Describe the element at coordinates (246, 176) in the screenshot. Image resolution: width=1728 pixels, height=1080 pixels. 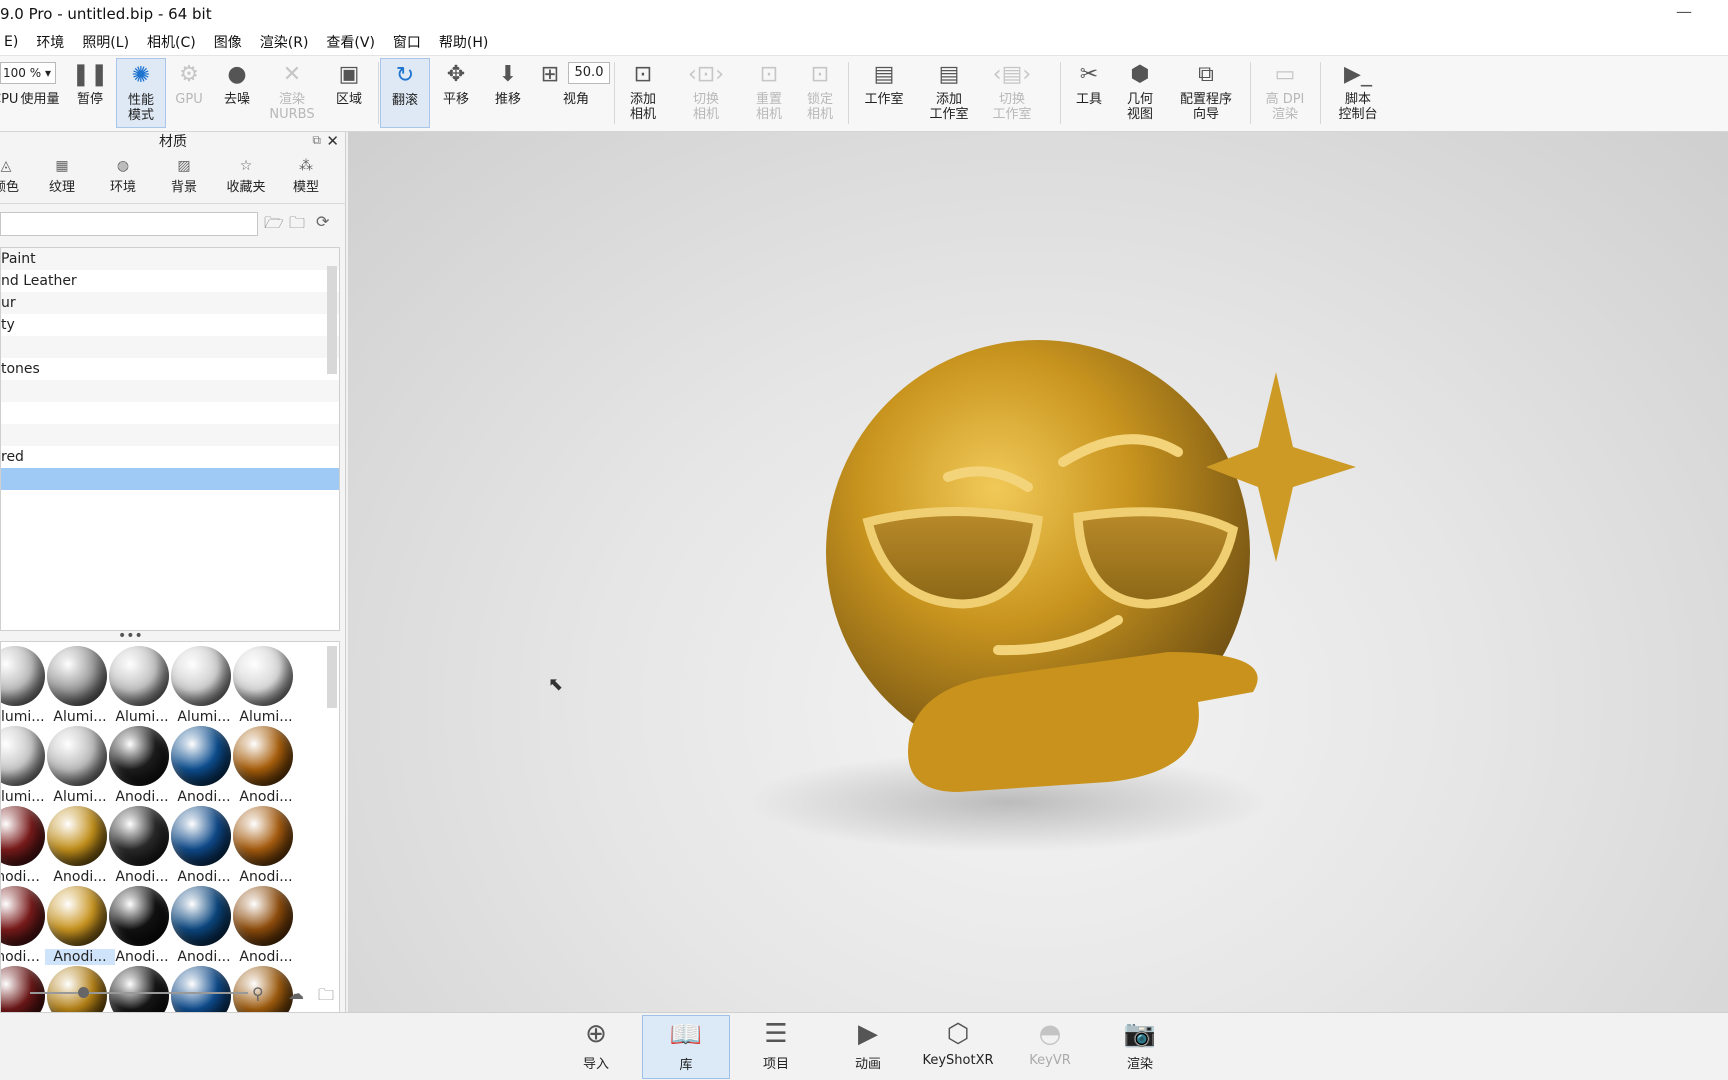
I see `tab-favorites: ☆ 收藏夹` at that location.